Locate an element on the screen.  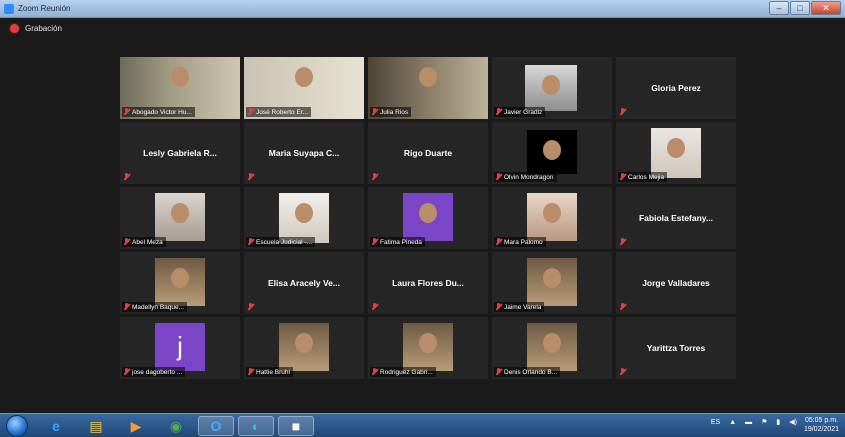
participant-name-tag: Abel Meza is located at coordinates (144, 242).